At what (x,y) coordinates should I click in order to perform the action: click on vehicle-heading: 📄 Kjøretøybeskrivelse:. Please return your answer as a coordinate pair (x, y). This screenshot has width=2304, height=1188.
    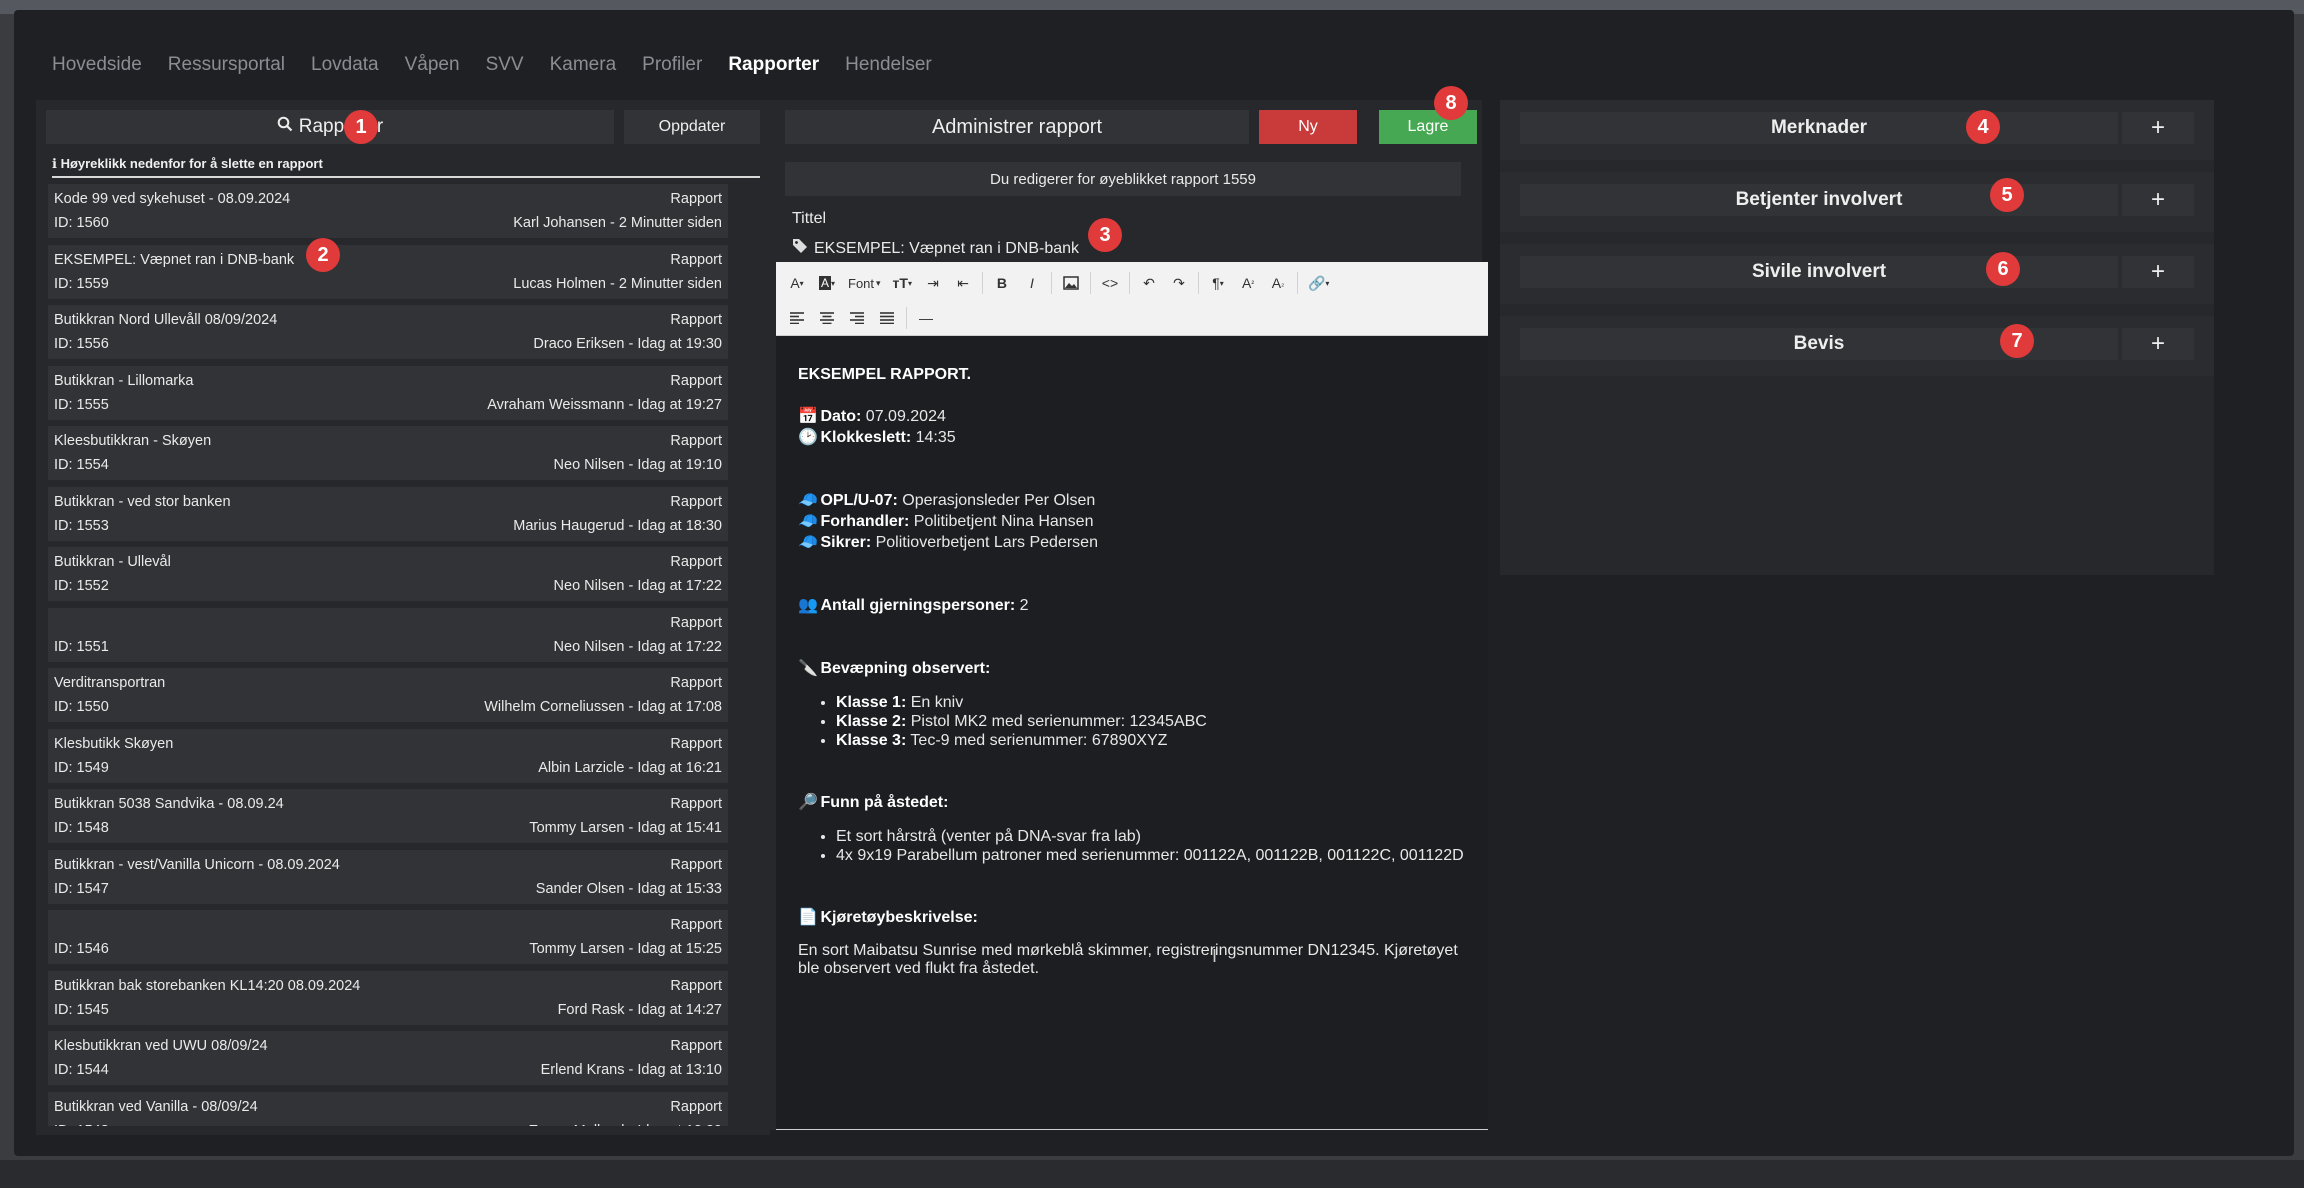
    Looking at the image, I should click on (888, 917).